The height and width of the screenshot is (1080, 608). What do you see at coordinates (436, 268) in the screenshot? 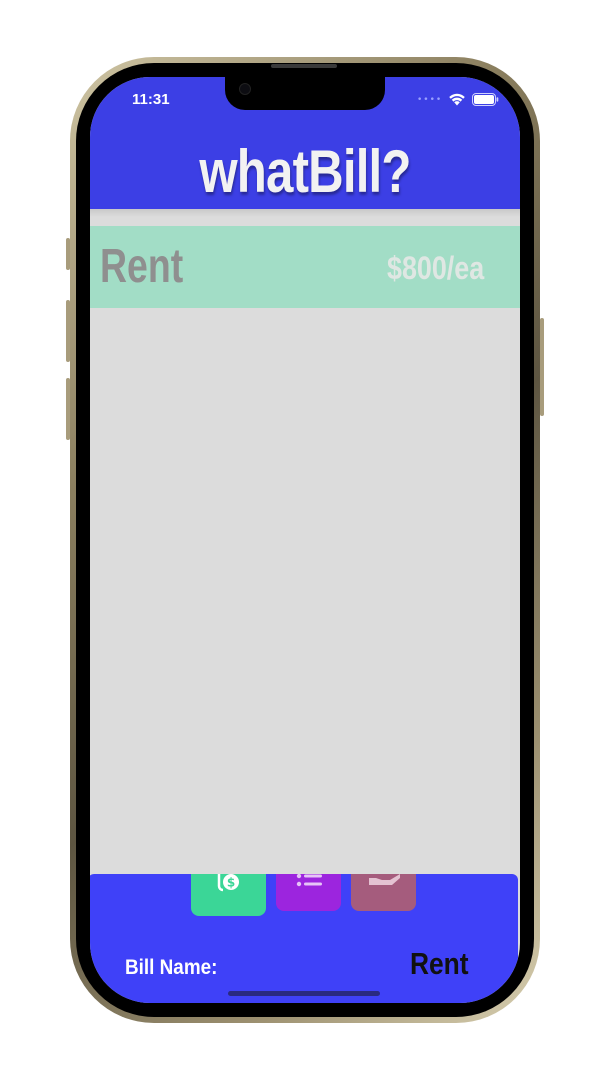
I see `bill-amount: $800/ea` at bounding box center [436, 268].